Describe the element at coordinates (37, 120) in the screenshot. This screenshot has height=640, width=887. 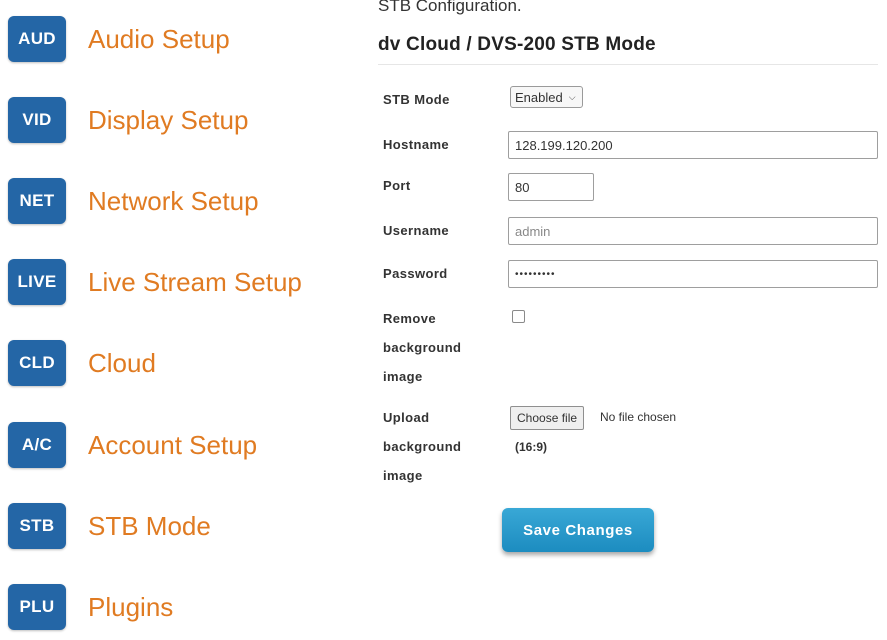
I see `video-badge-icon: VID` at that location.